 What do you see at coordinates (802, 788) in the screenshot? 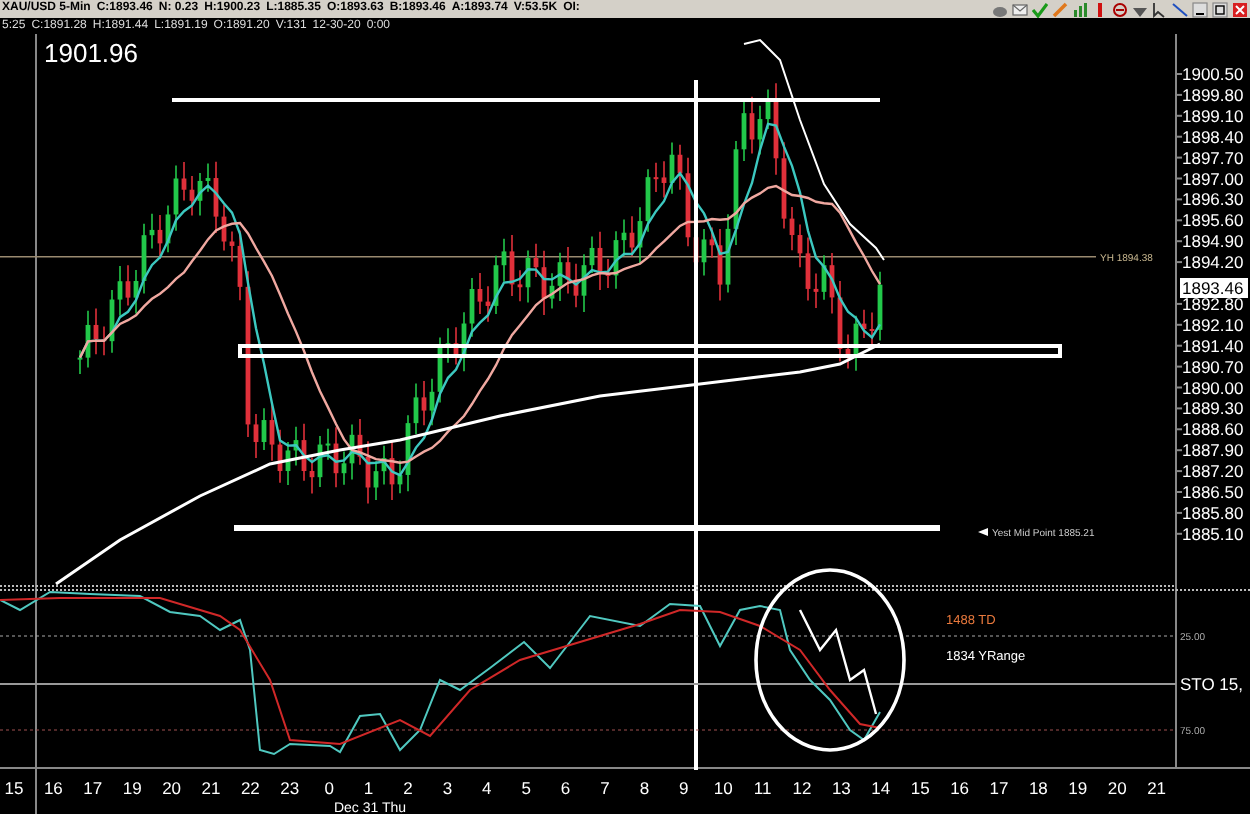
I see `time-label: 12` at bounding box center [802, 788].